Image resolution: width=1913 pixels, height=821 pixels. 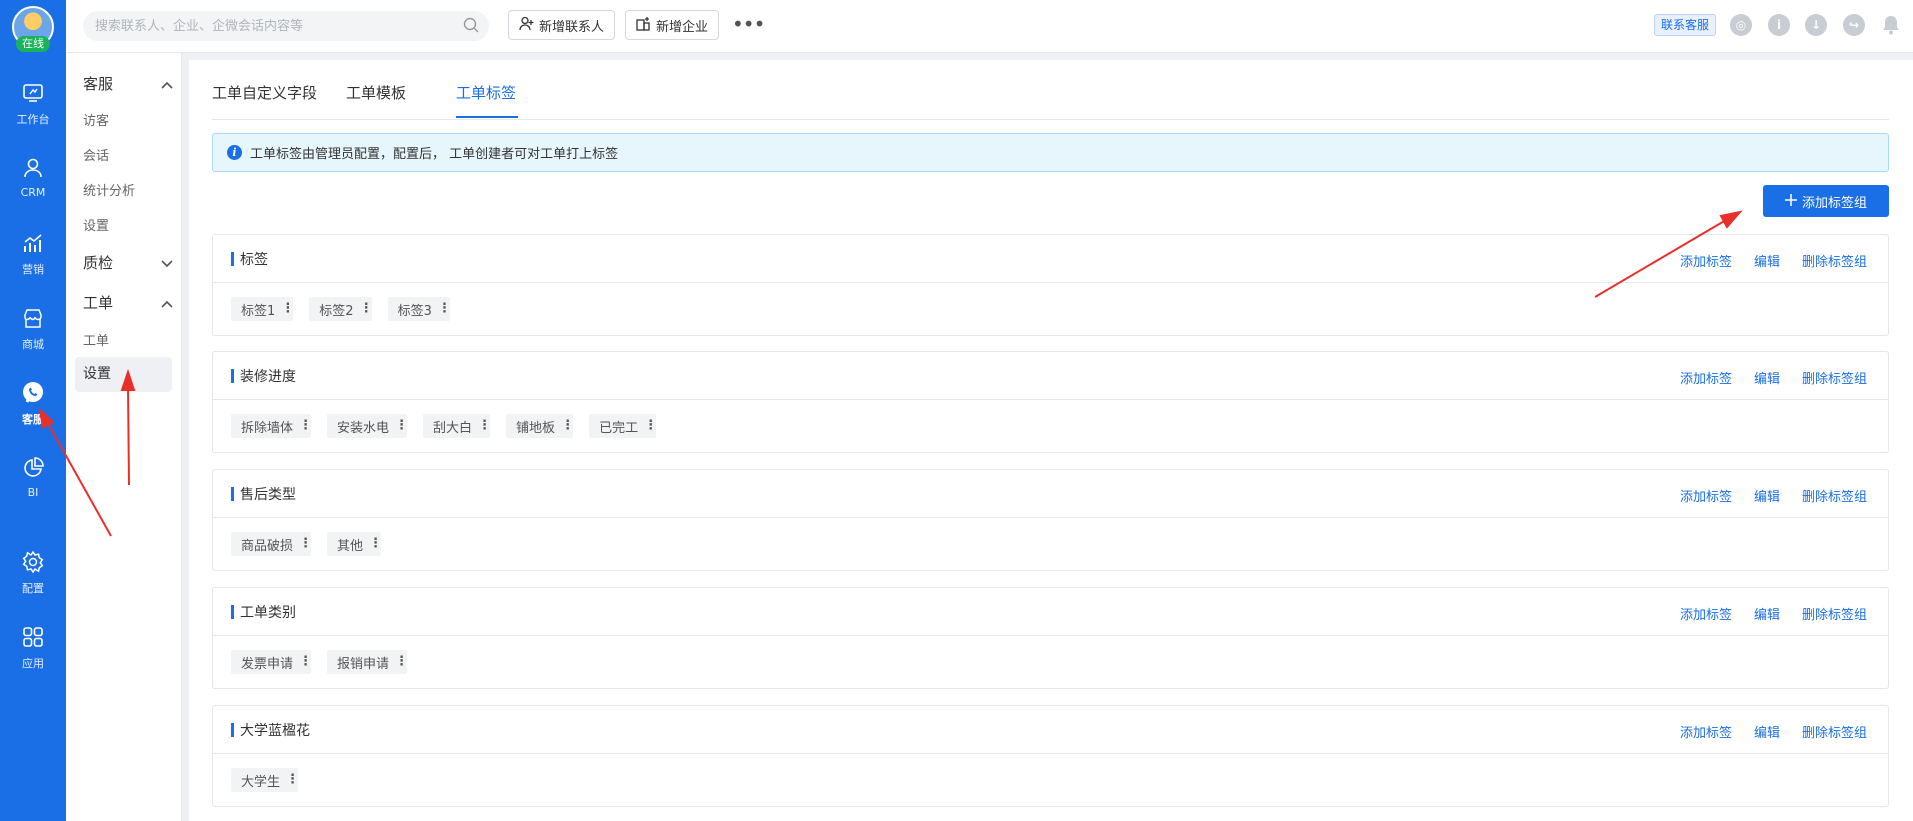 I want to click on tag-chip: 商品破损 ⋮, so click(x=271, y=544).